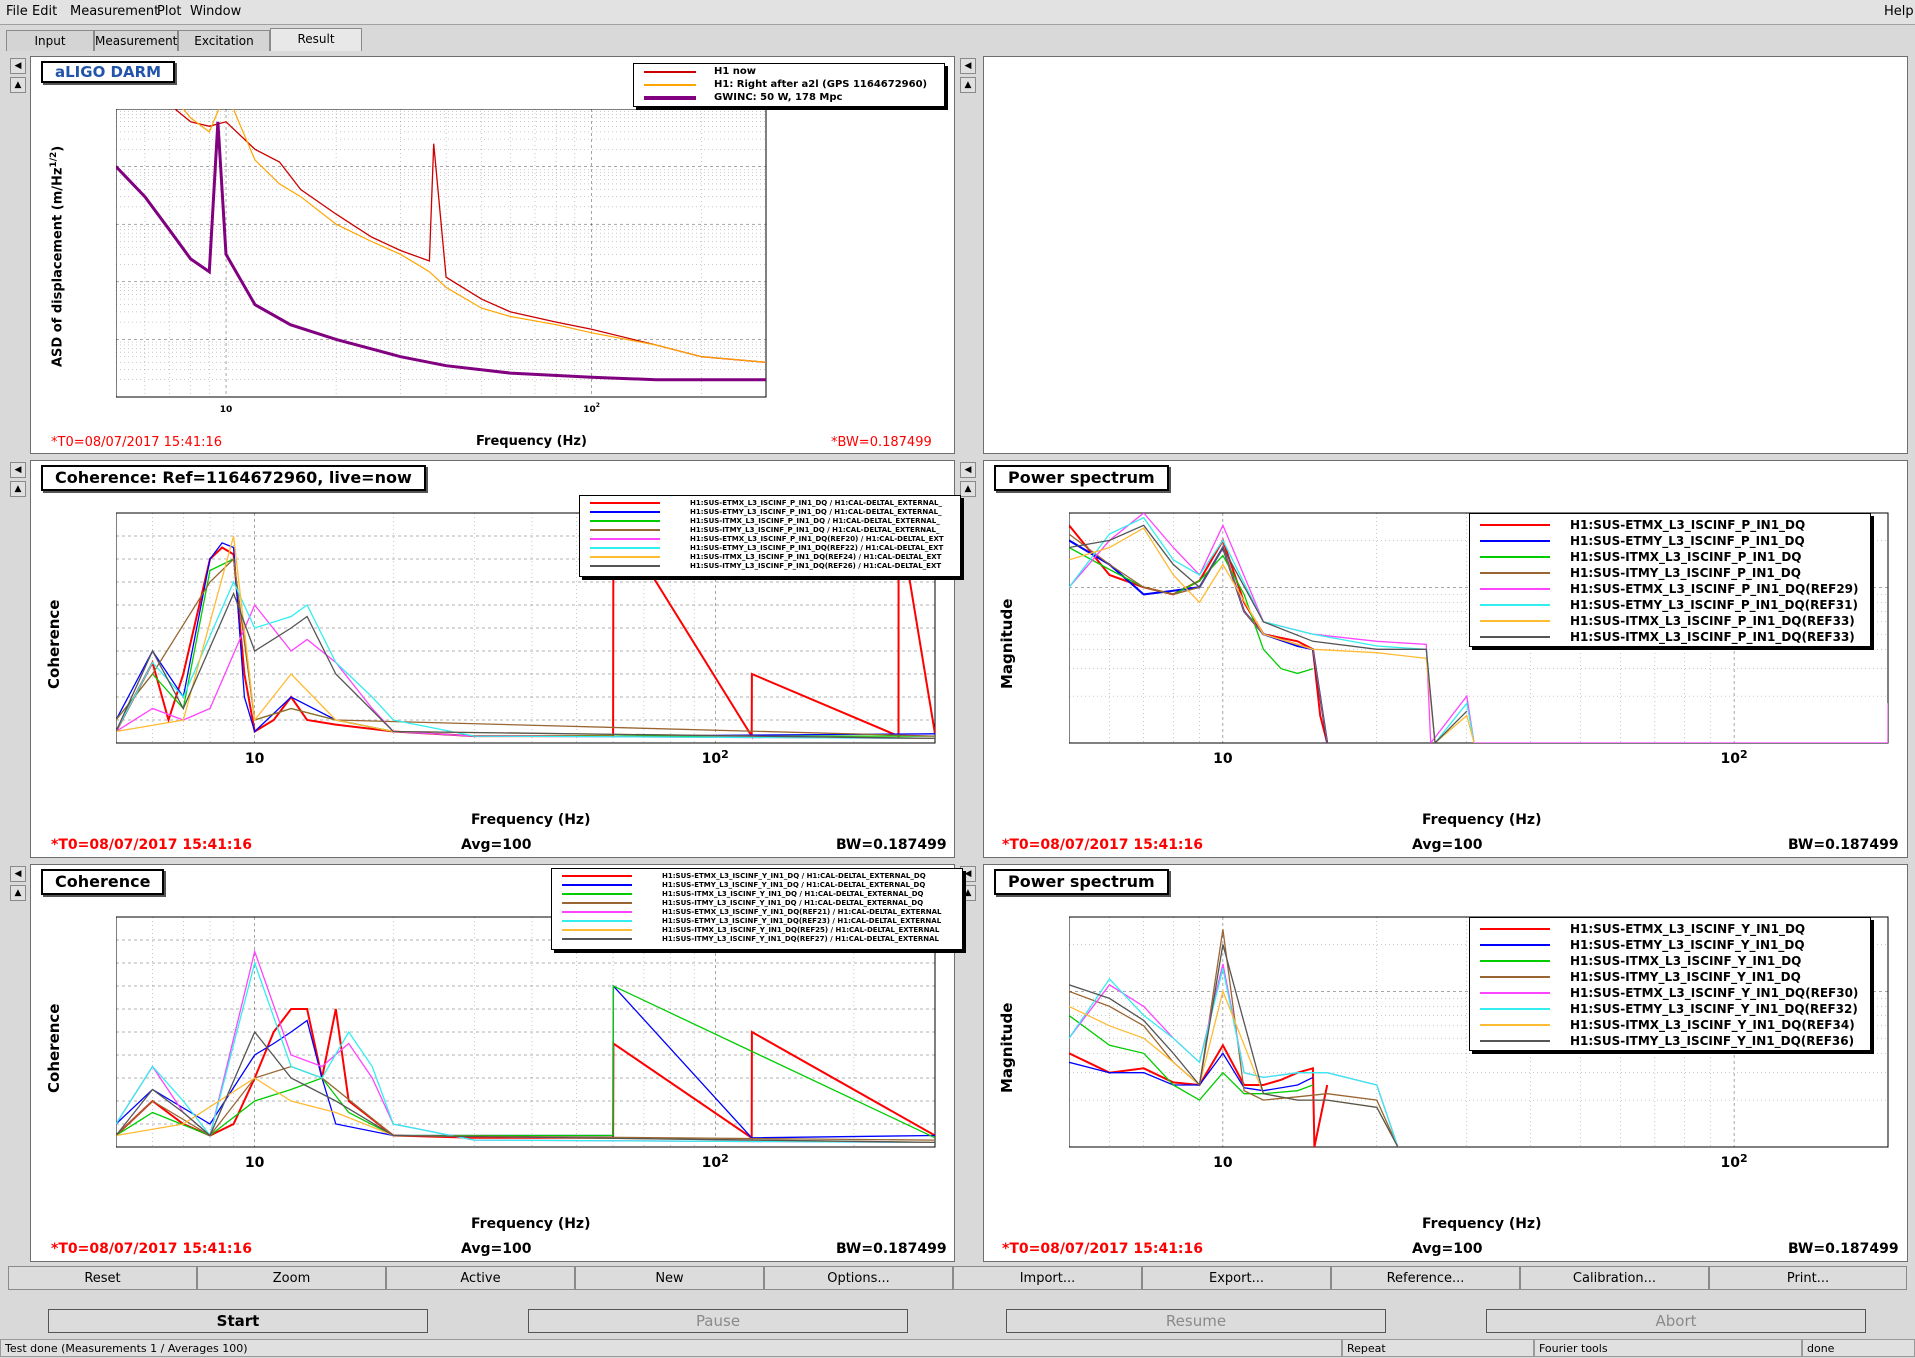 The height and width of the screenshot is (1358, 1915). Describe the element at coordinates (215, 11) in the screenshot. I see `menu-window: Window` at that location.